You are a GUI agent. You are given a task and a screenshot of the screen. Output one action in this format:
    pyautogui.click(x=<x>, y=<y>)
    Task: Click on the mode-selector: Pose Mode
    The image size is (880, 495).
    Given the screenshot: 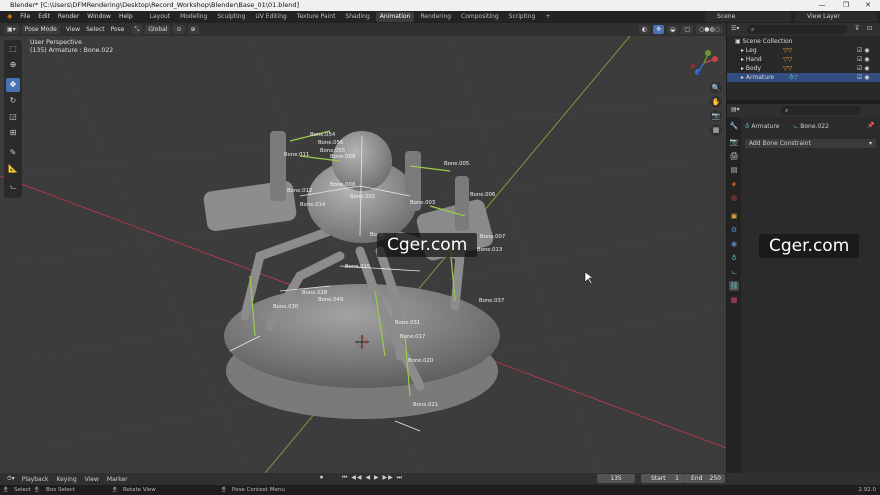 What is the action you would take?
    pyautogui.click(x=40, y=29)
    